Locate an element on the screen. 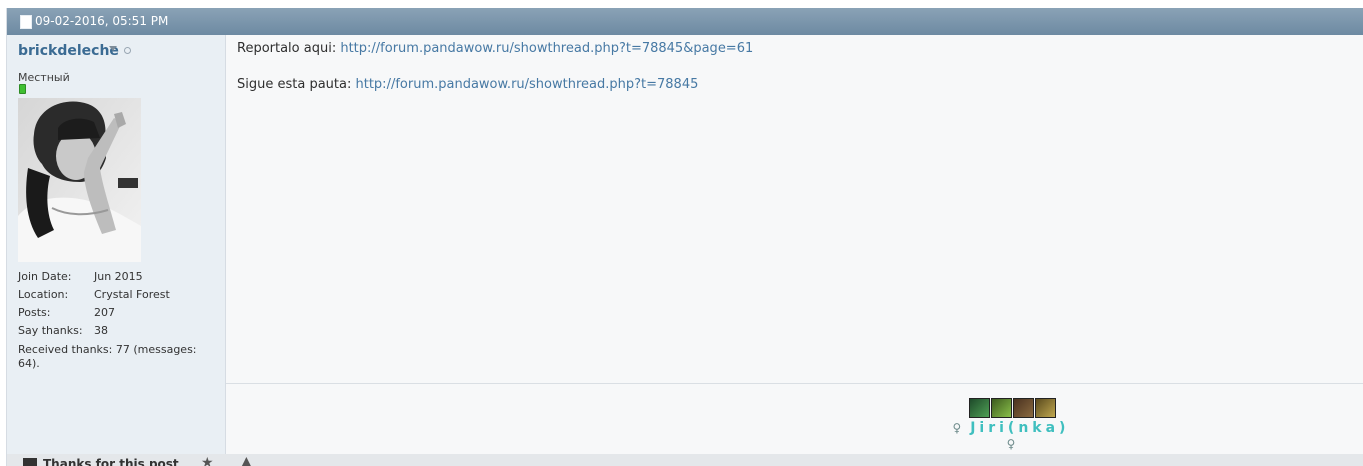  username-link: brickdeleche is located at coordinates (68, 51).